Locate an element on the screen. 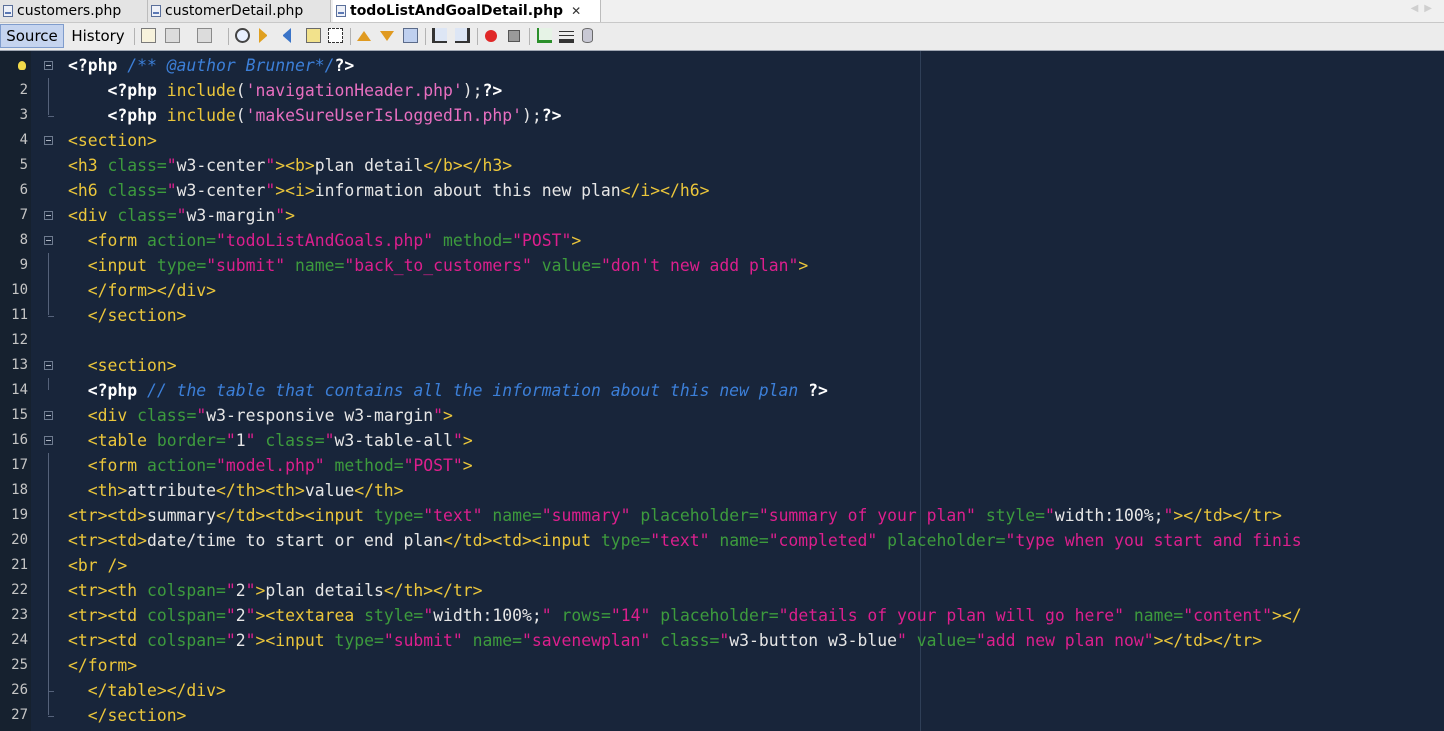  stop-macro-icon is located at coordinates (514, 36).